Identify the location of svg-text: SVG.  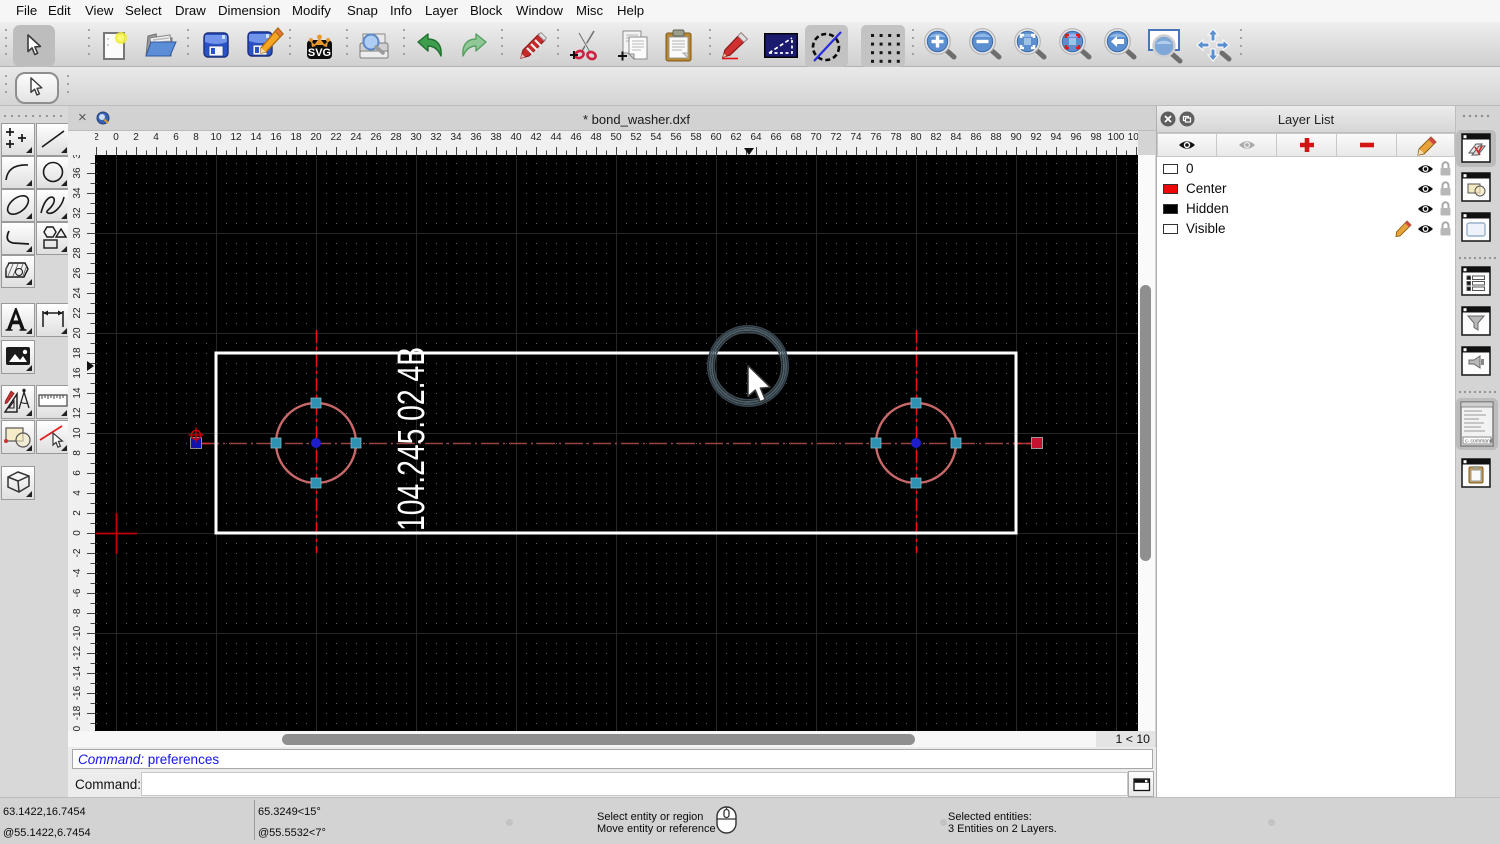
(319, 53).